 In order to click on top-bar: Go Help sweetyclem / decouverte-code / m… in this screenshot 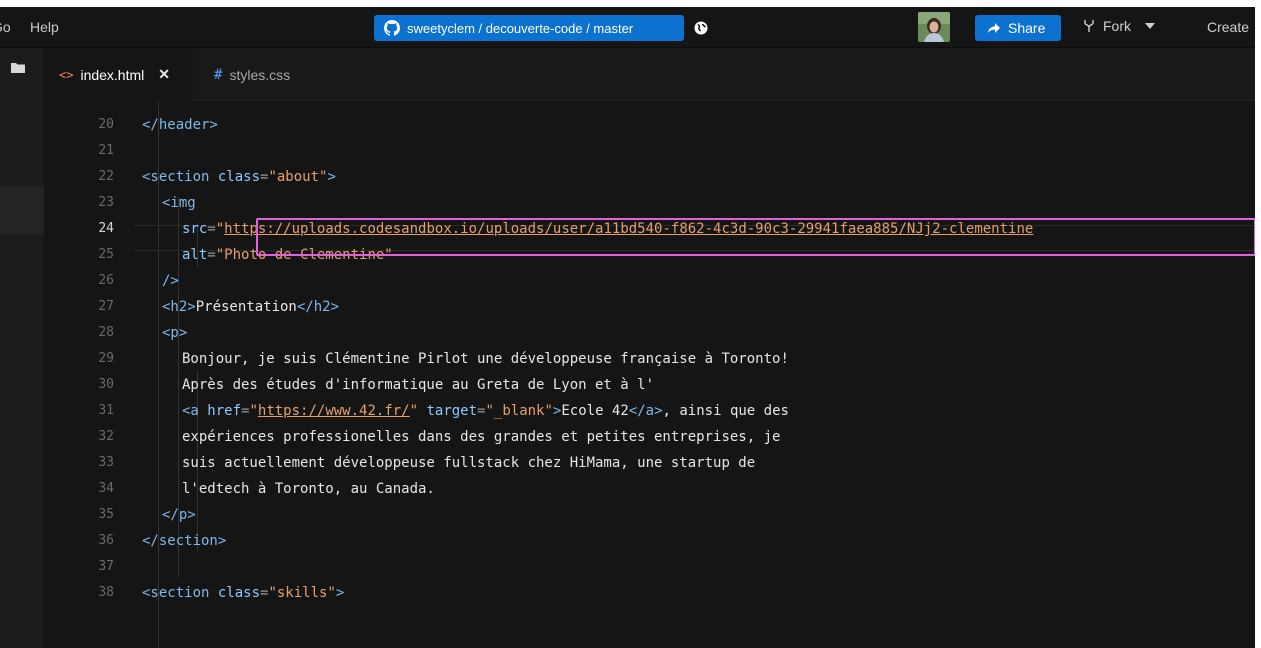, I will do `click(627, 27)`.